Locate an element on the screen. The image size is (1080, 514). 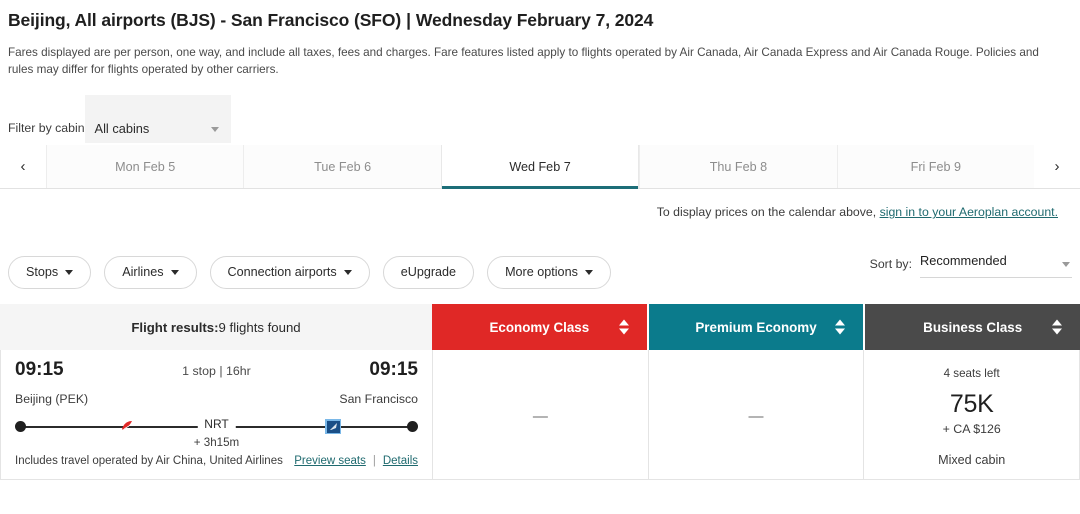
column-header-business-label: Business Class is located at coordinates (973, 327).